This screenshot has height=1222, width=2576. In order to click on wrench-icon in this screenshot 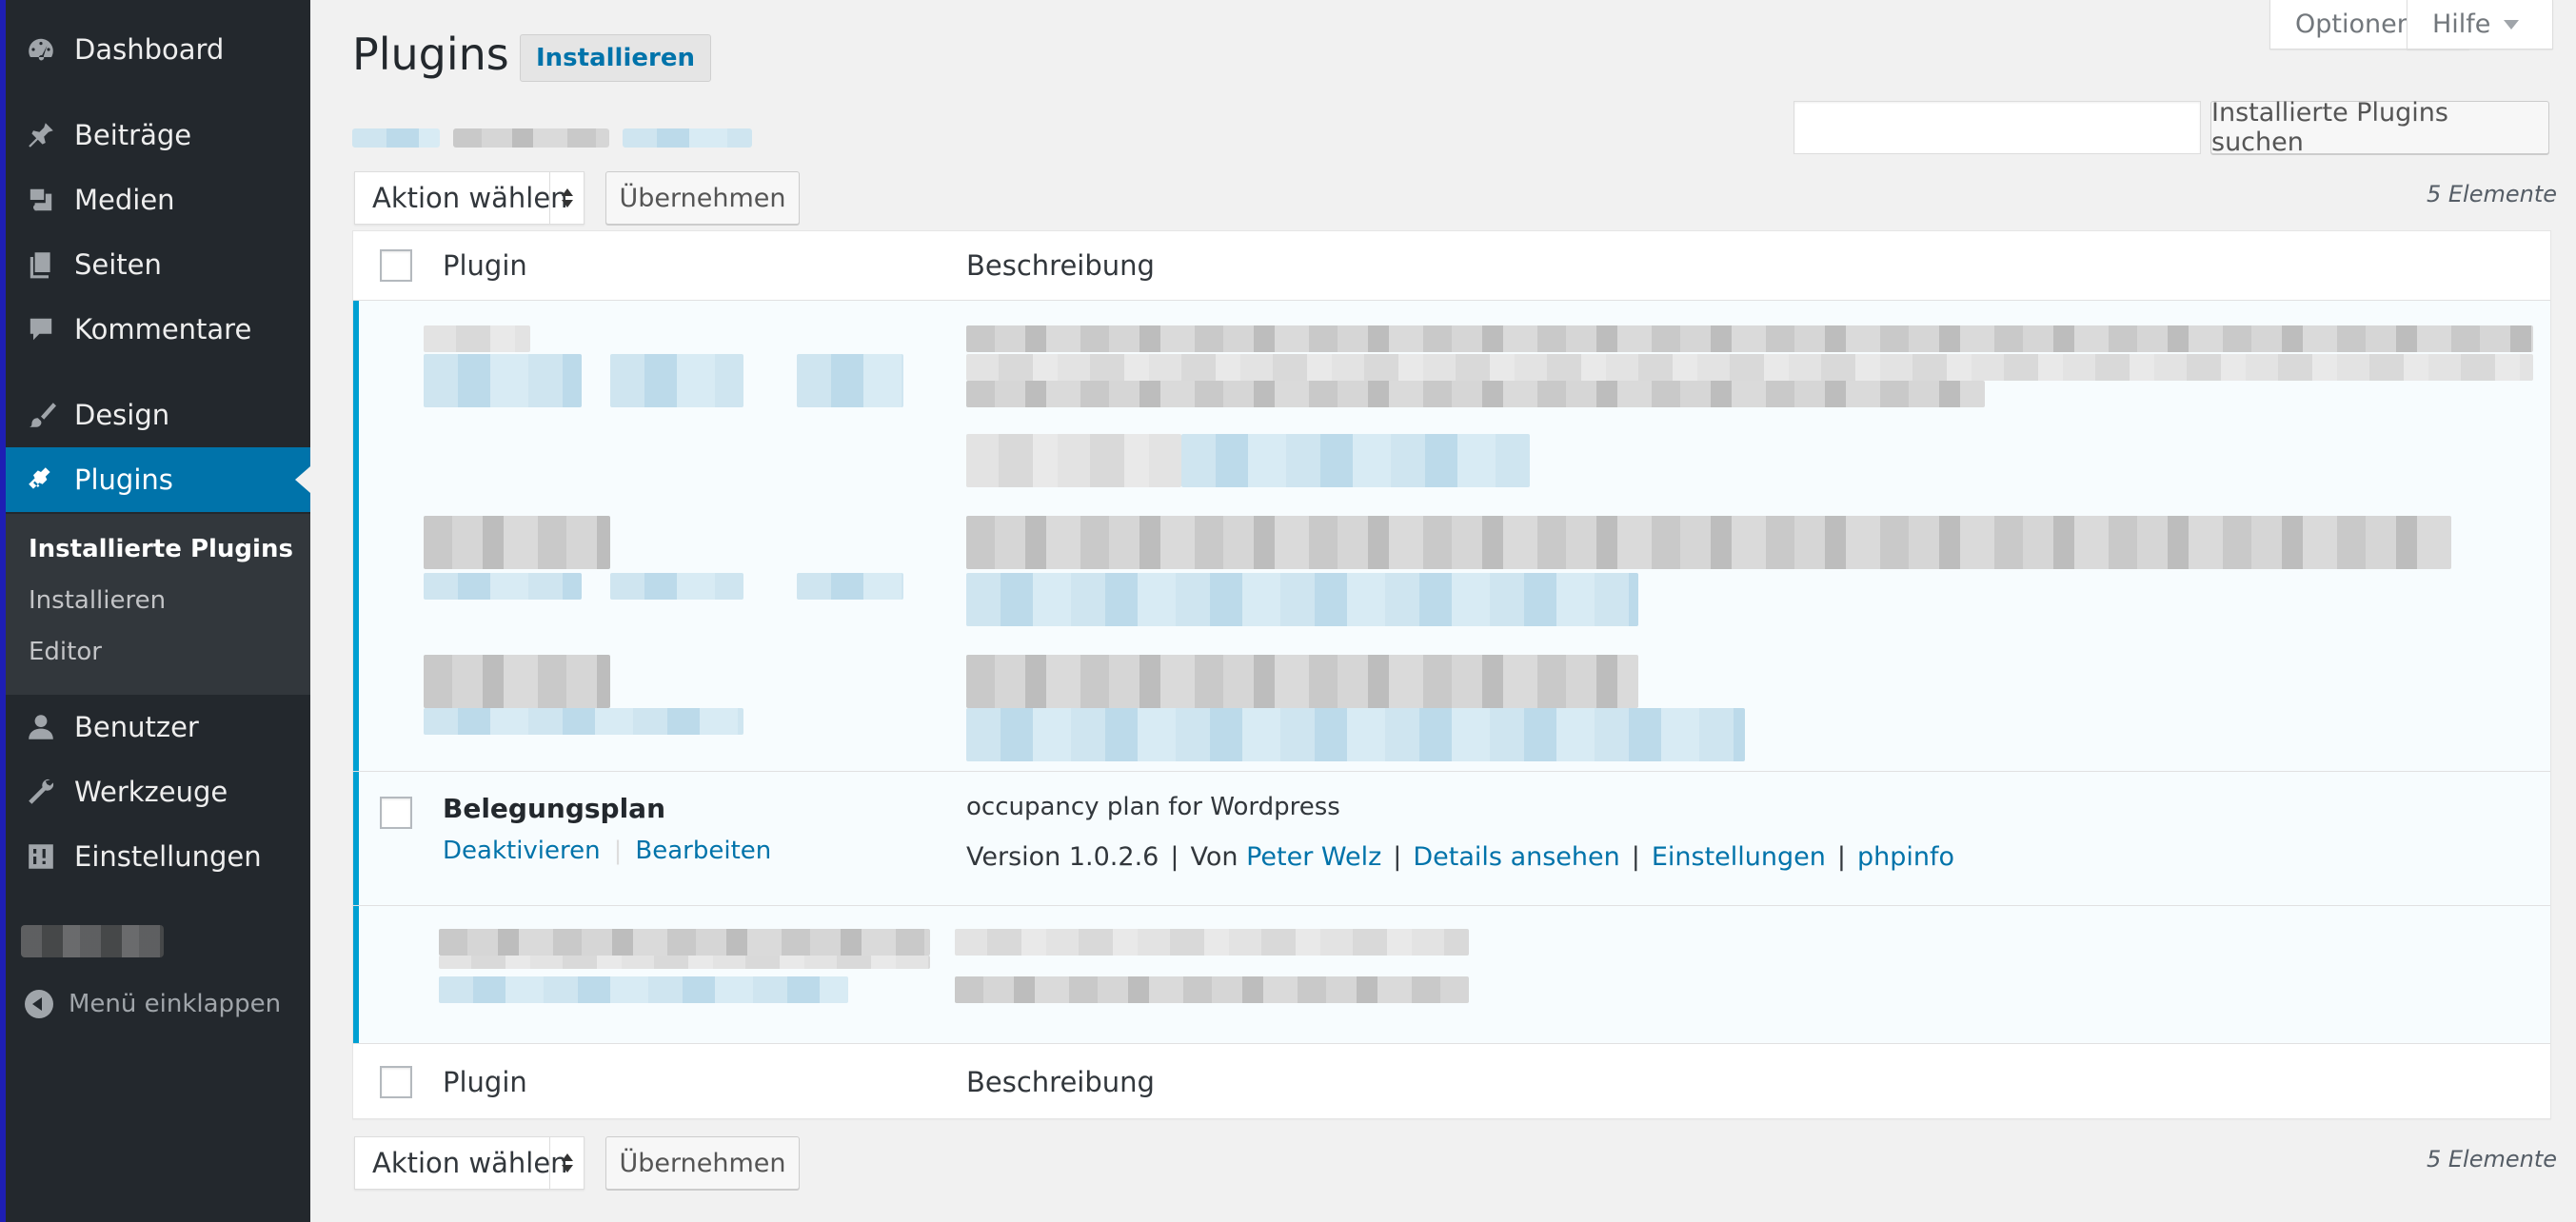, I will do `click(41, 792)`.